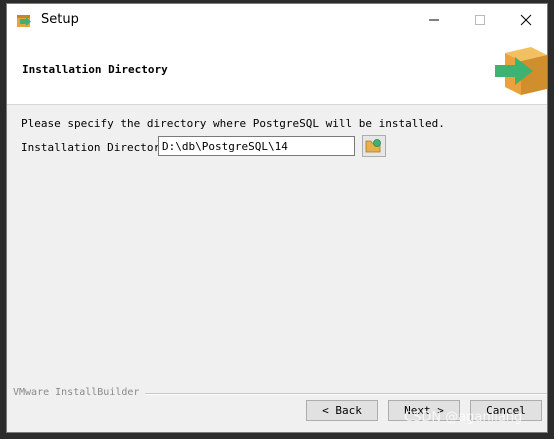 This screenshot has width=554, height=439. What do you see at coordinates (346, 394) in the screenshot?
I see `footer-divider` at bounding box center [346, 394].